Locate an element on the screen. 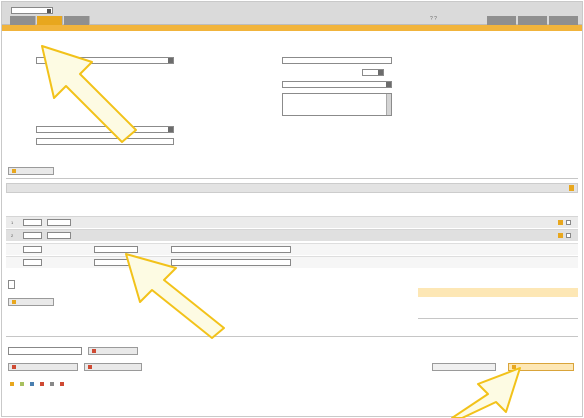  submit-order-button is located at coordinates (541, 367).